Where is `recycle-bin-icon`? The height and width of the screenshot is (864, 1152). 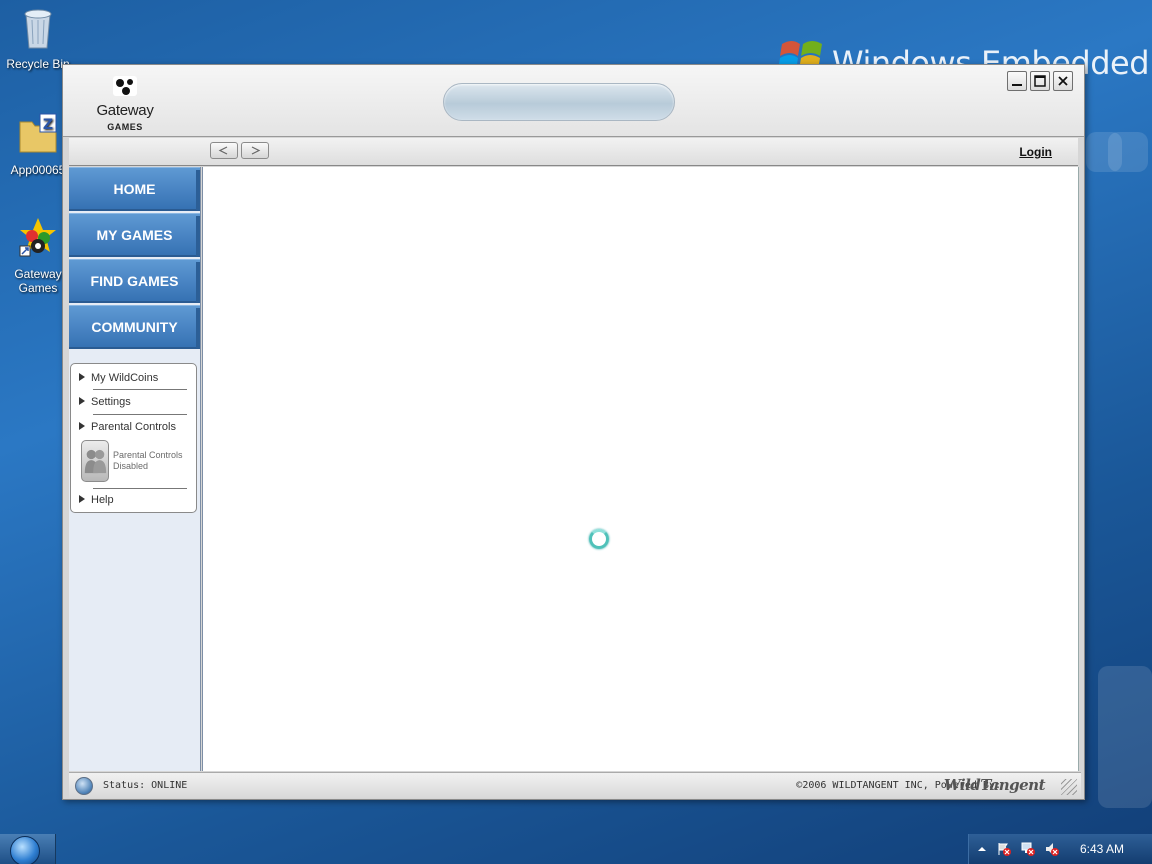
recycle-bin-icon is located at coordinates (38, 29).